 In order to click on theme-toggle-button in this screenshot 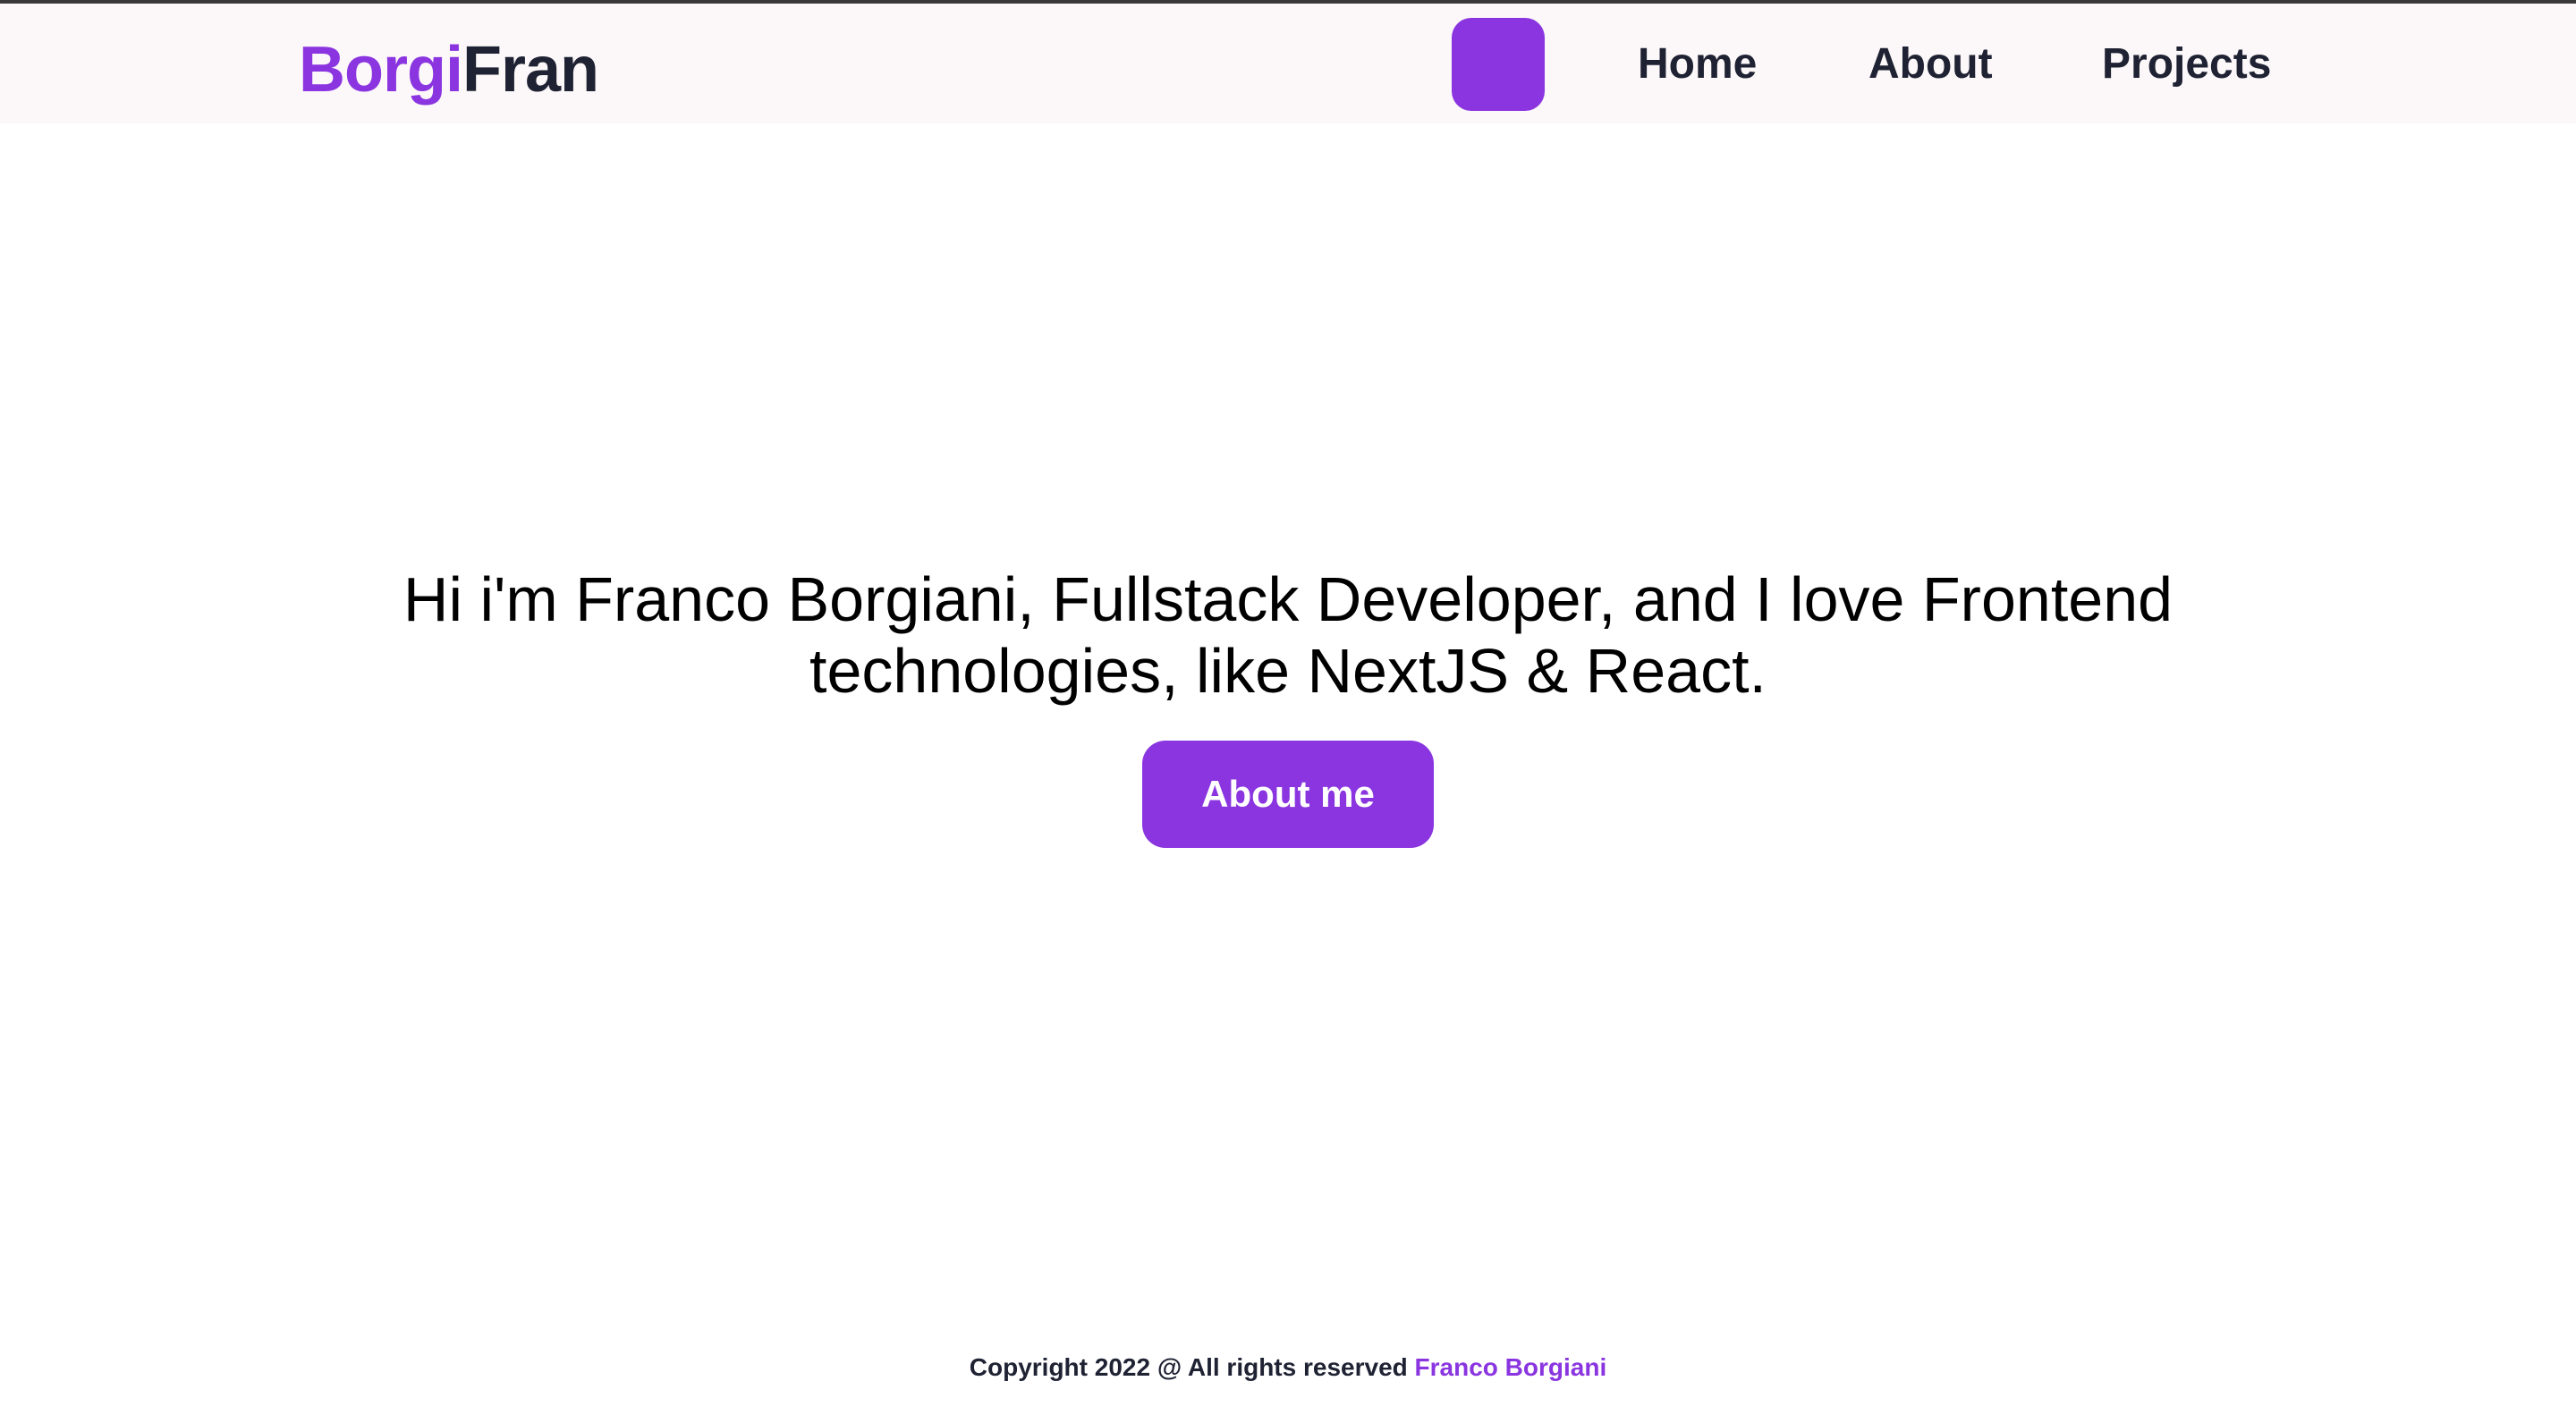, I will do `click(1498, 64)`.